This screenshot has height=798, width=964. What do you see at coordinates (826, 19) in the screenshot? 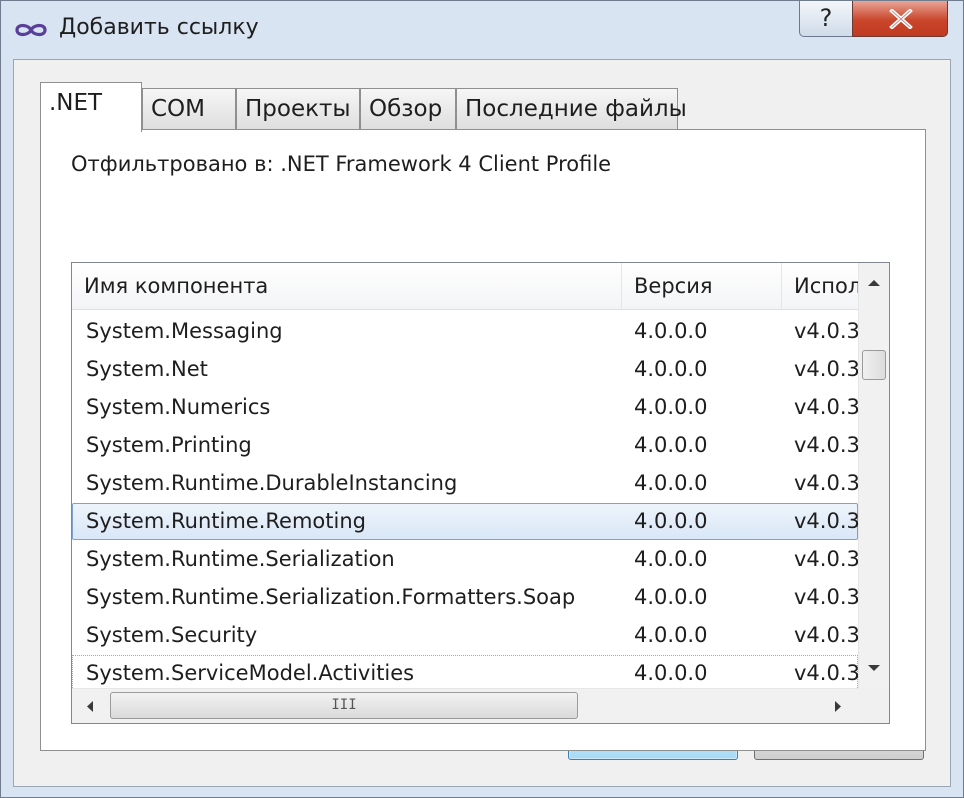
I see `help-button: ?` at bounding box center [826, 19].